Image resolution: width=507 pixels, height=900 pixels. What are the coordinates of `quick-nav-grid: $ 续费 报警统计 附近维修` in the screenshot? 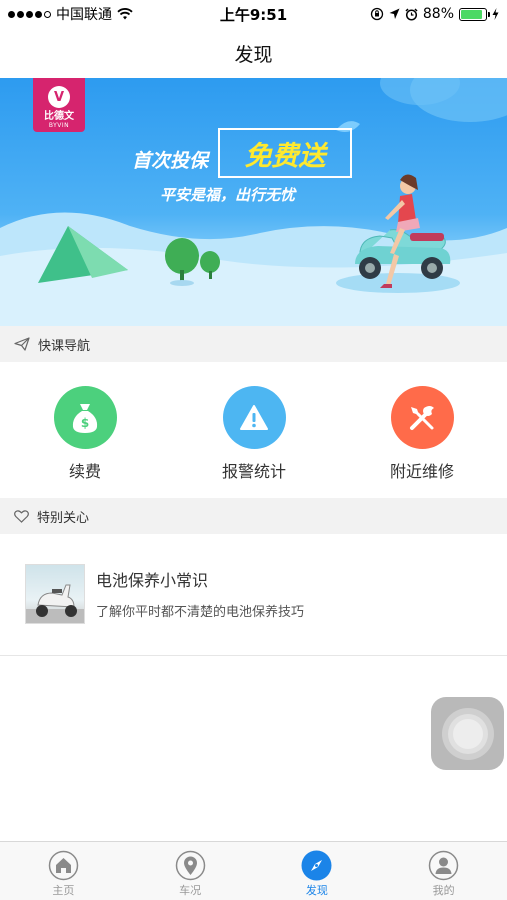 It's located at (253, 429).